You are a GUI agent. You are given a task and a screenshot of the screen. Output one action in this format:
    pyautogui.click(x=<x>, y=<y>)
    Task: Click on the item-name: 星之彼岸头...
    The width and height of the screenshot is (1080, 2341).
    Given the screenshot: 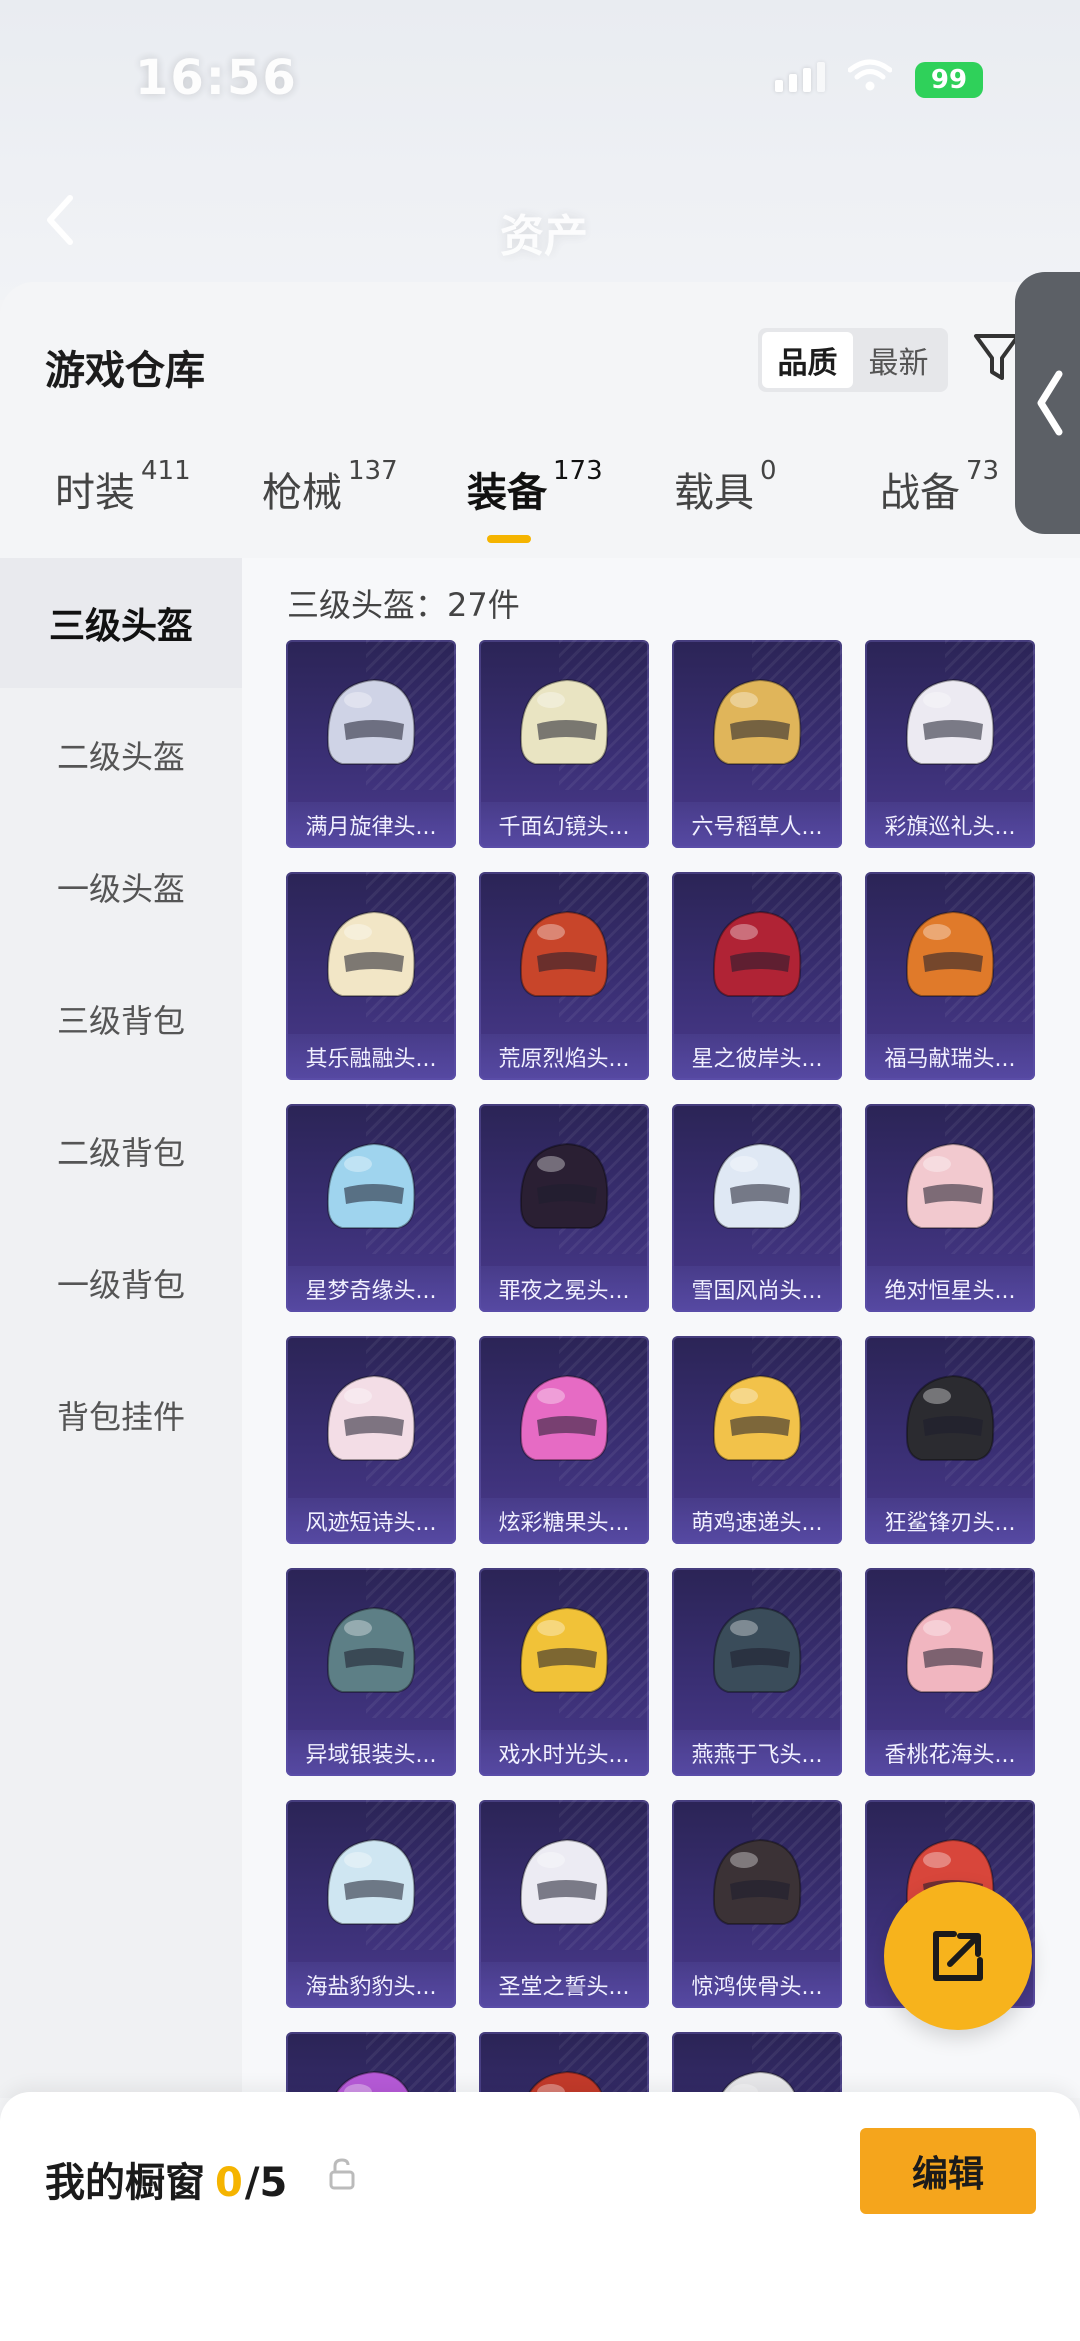 What is the action you would take?
    pyautogui.click(x=757, y=1057)
    